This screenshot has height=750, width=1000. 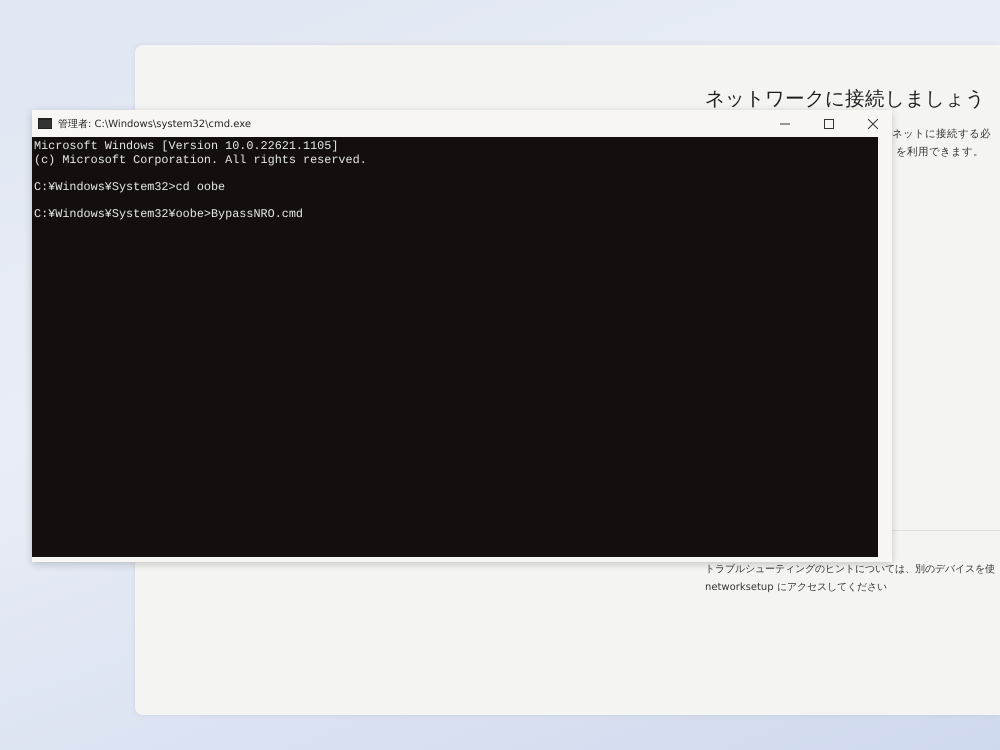 I want to click on description-text: を利用できます。, so click(x=940, y=152).